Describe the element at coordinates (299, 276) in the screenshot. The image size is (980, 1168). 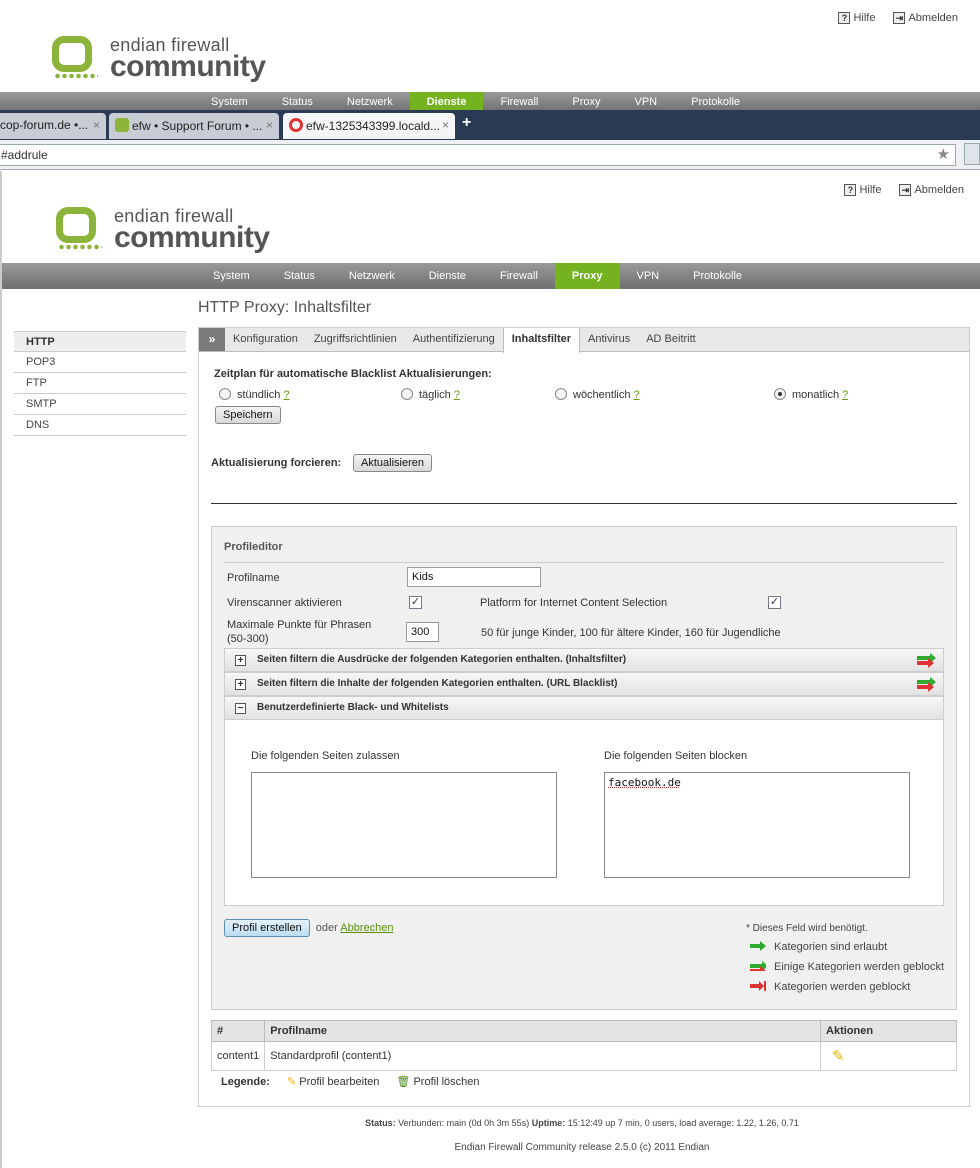
I see `nav-item-status: Status` at that location.